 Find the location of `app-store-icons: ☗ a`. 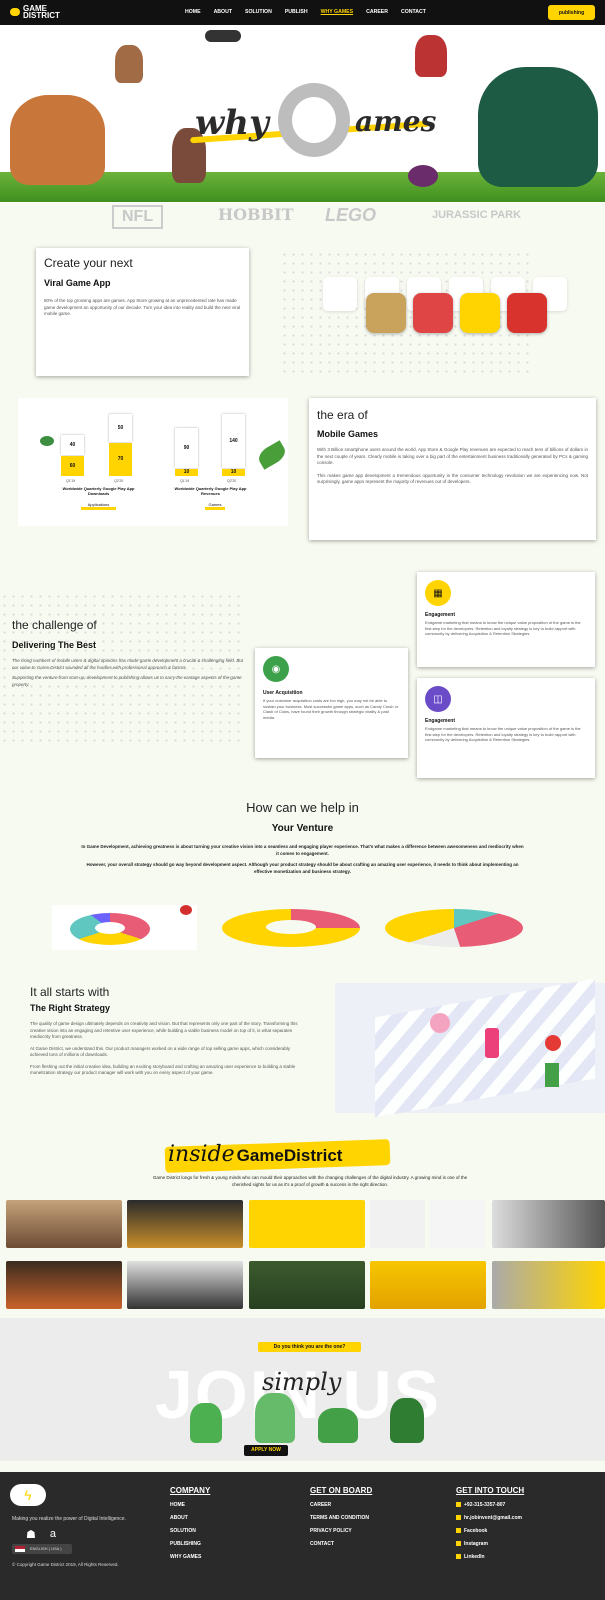

app-store-icons: ☗ a is located at coordinates (34, 1534).